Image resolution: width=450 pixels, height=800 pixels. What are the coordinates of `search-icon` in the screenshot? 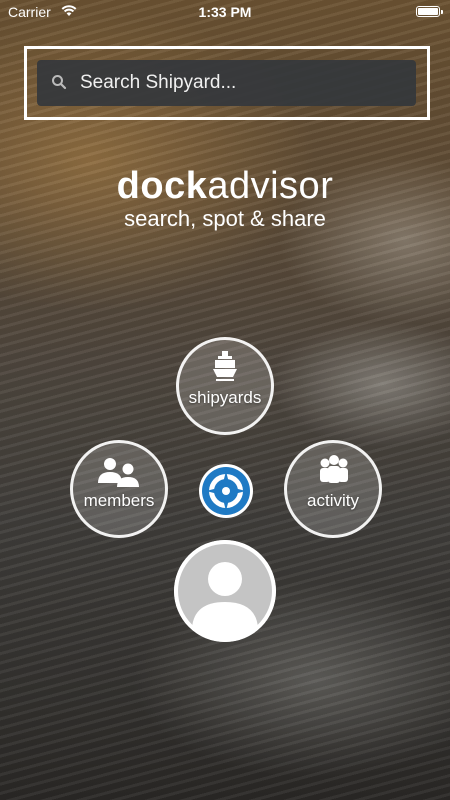 It's located at (59, 84).